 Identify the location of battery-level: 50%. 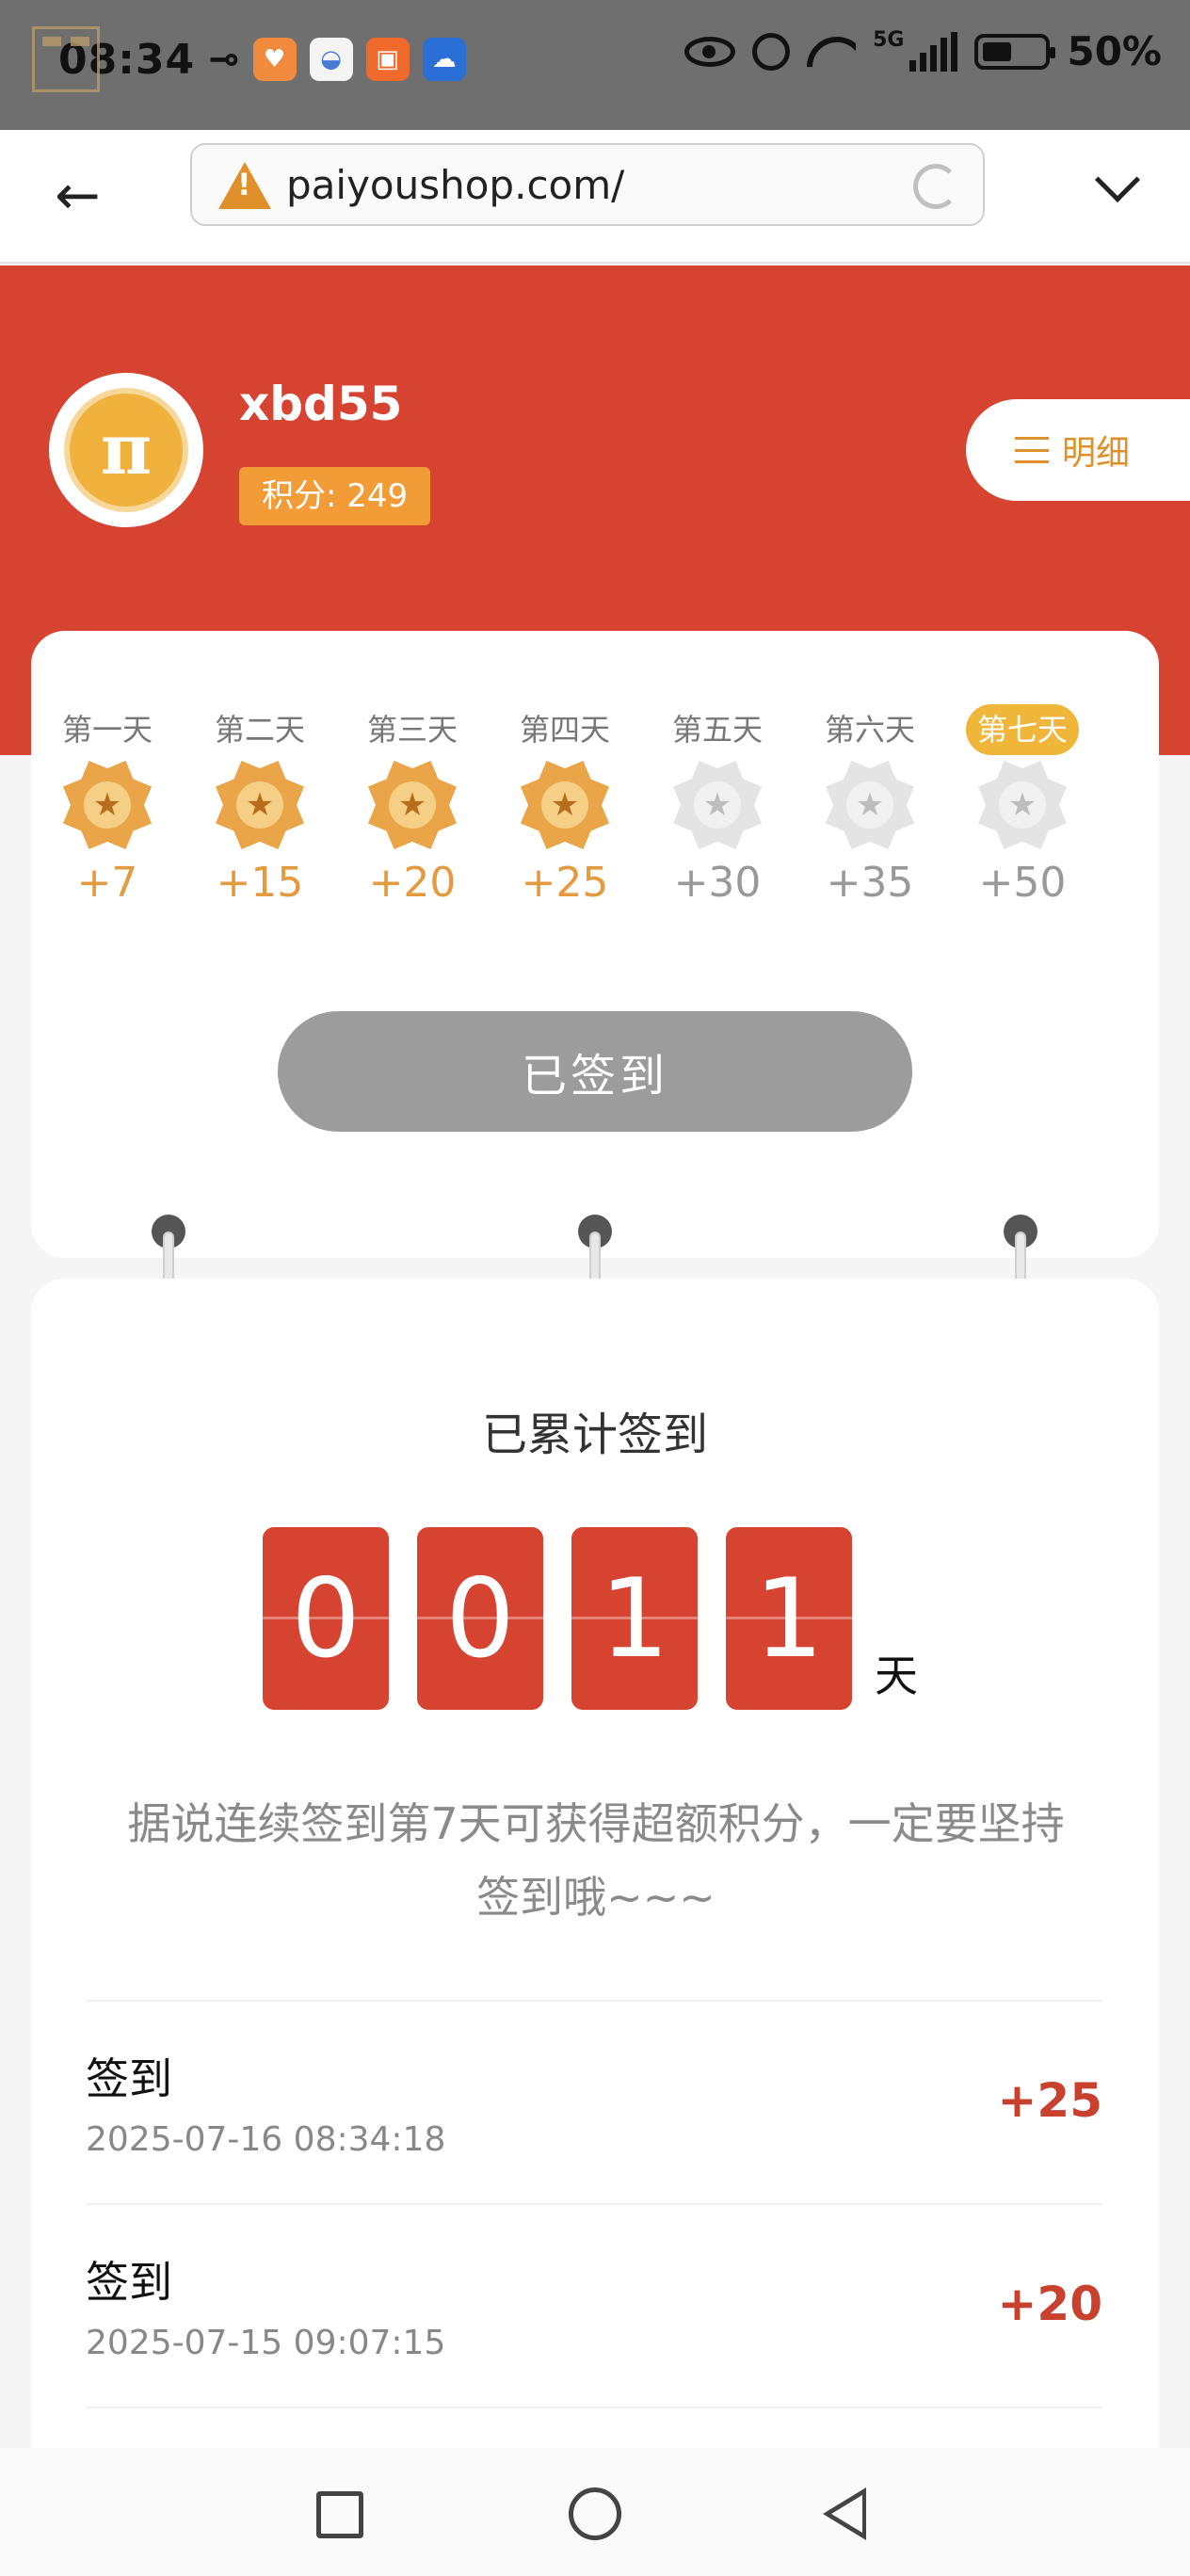
(1114, 51).